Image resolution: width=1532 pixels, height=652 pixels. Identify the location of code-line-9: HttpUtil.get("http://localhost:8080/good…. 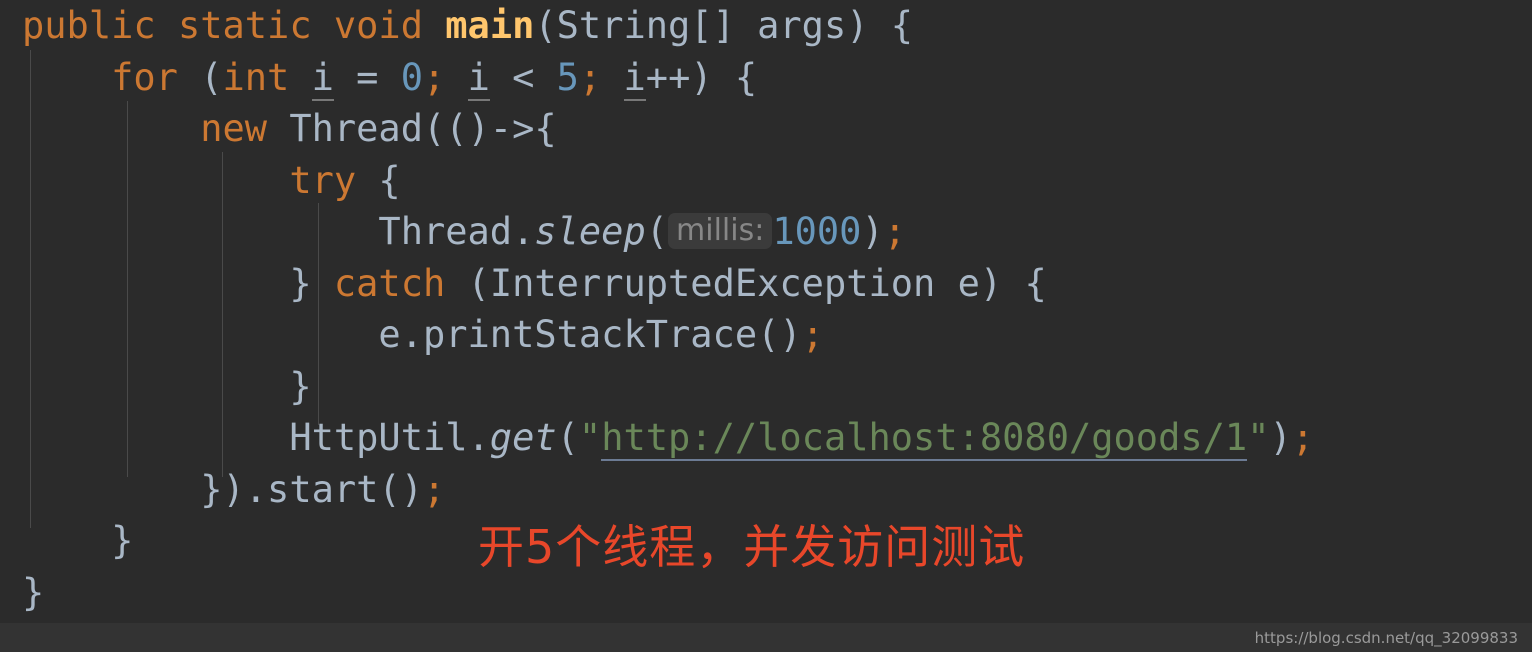
(766, 438).